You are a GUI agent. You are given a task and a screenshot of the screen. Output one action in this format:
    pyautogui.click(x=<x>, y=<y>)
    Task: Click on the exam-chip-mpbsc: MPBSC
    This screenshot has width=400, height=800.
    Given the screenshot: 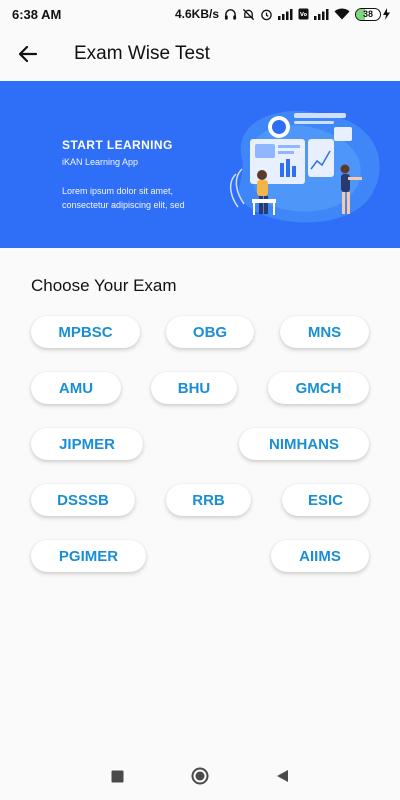 What is the action you would take?
    pyautogui.click(x=85, y=332)
    